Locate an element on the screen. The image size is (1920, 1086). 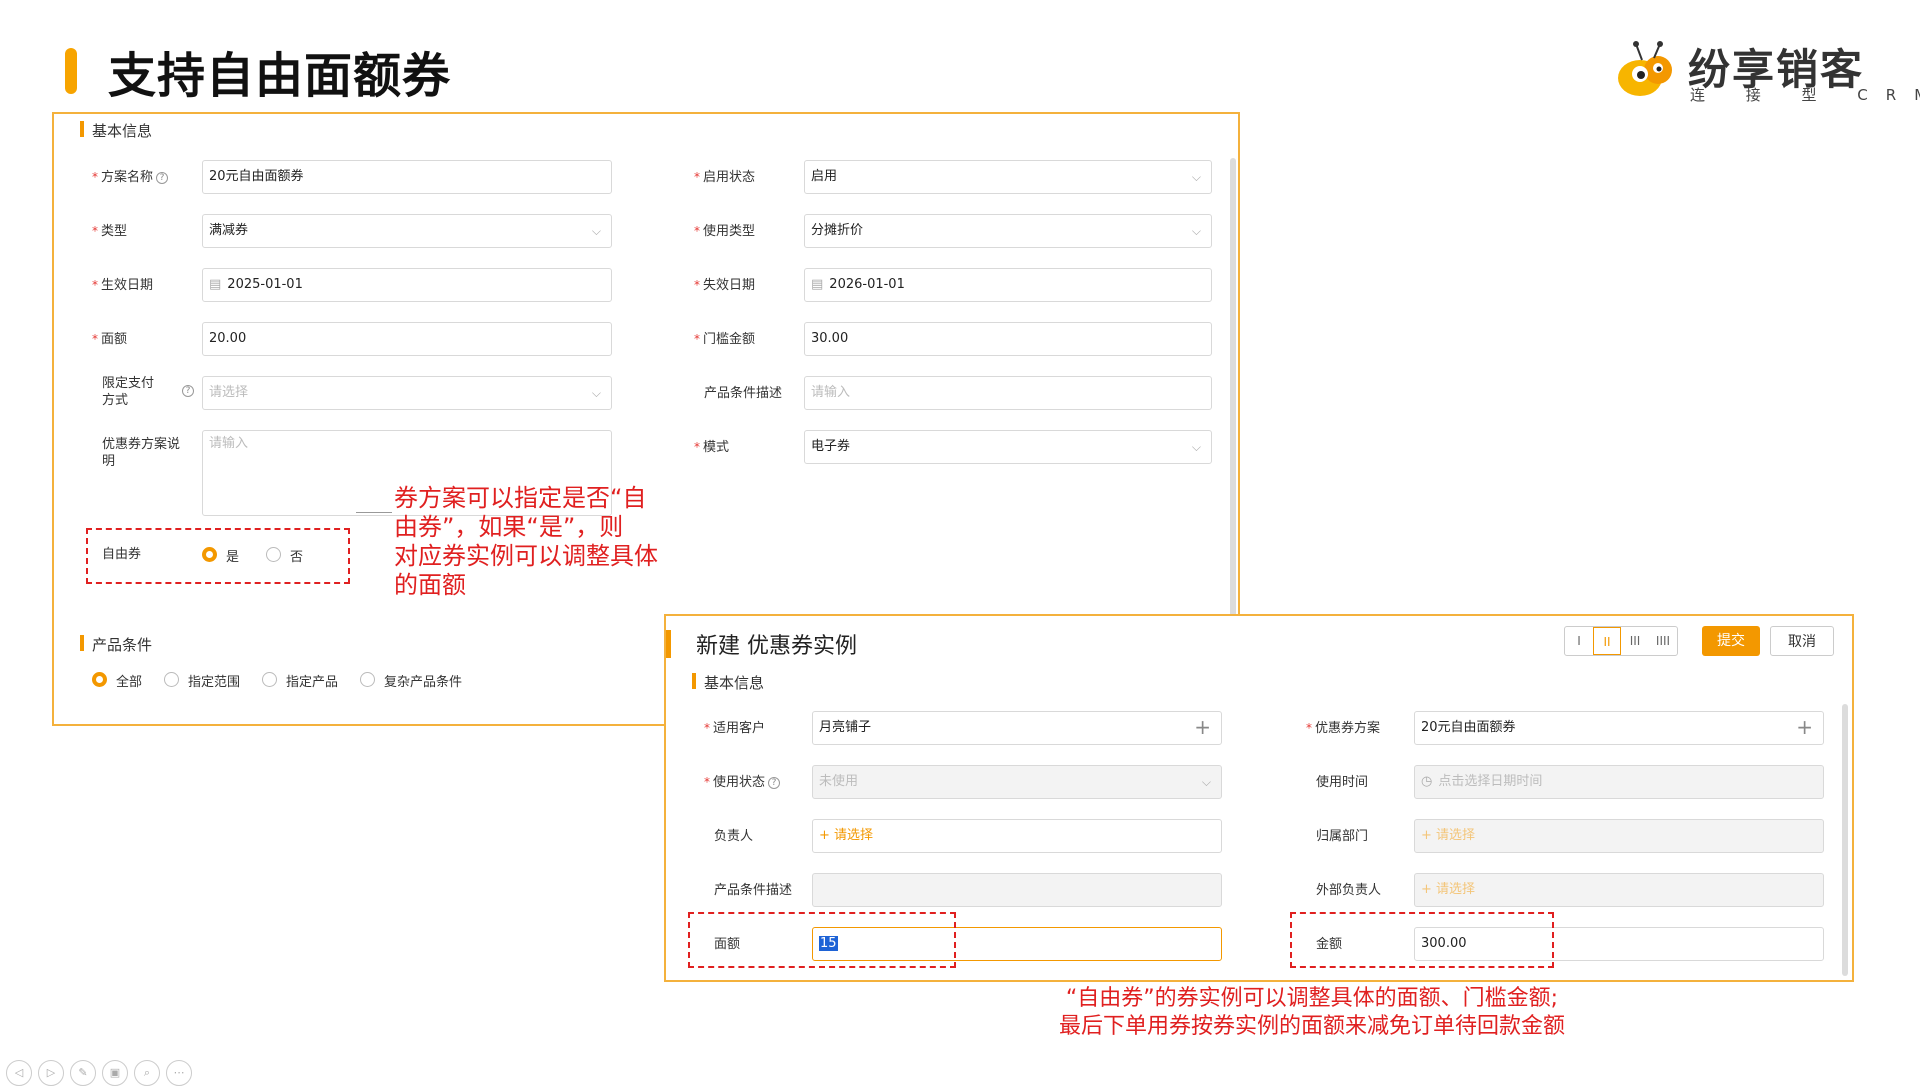
customer-label: * 适用客户 is located at coordinates (735, 728).